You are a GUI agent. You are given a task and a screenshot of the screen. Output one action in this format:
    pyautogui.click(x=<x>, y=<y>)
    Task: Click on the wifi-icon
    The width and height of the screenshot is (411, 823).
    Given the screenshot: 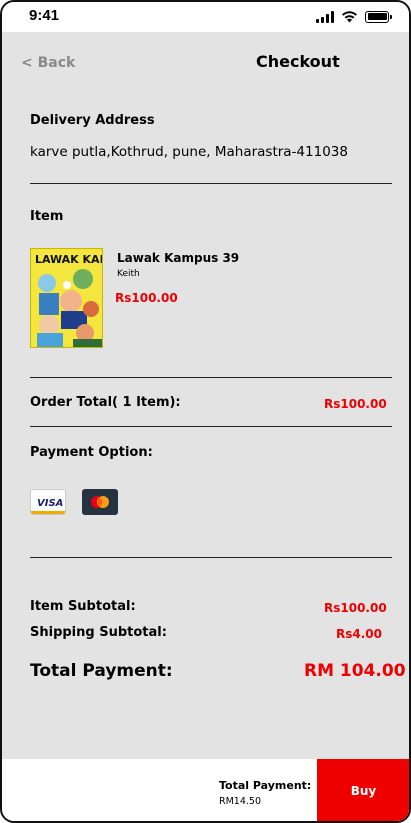 What is the action you would take?
    pyautogui.click(x=349, y=17)
    